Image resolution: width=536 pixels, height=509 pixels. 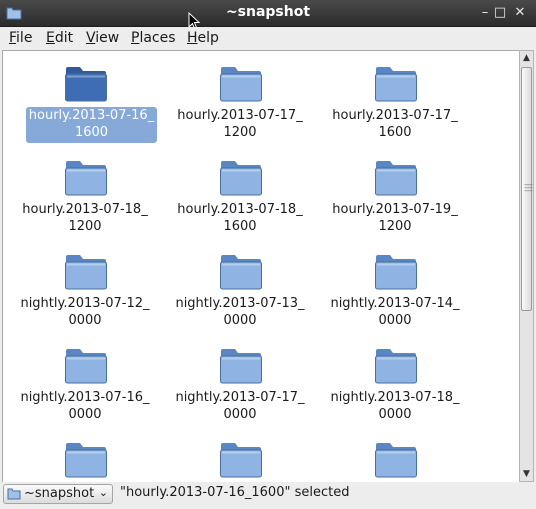 I want to click on folder-item: nightly.2013-07-14_ 0000, so click(x=395, y=284).